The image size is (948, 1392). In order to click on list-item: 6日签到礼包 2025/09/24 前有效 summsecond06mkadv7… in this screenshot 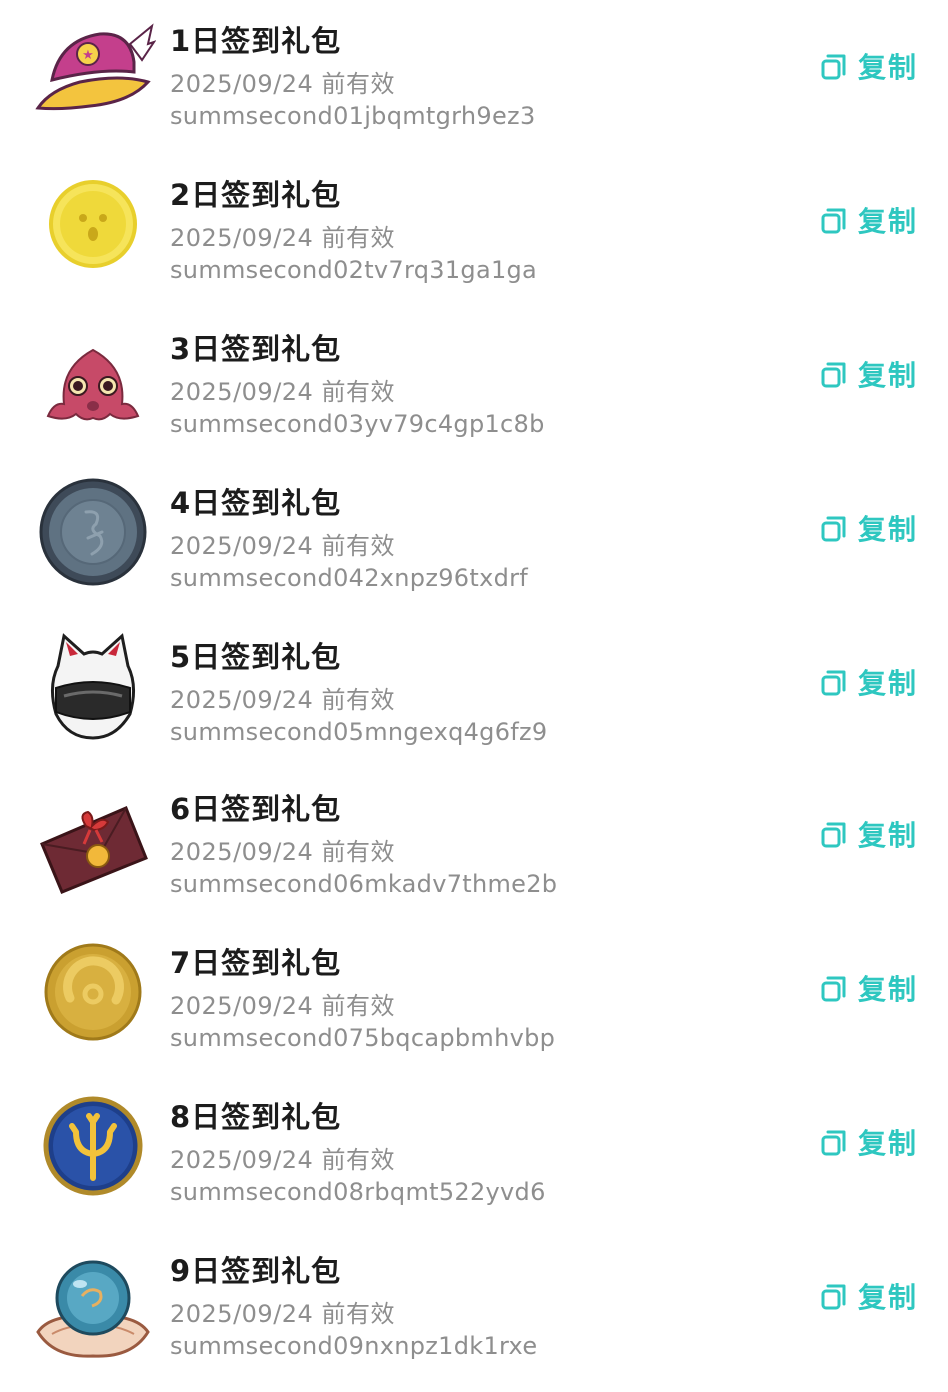, I will do `click(474, 845)`.